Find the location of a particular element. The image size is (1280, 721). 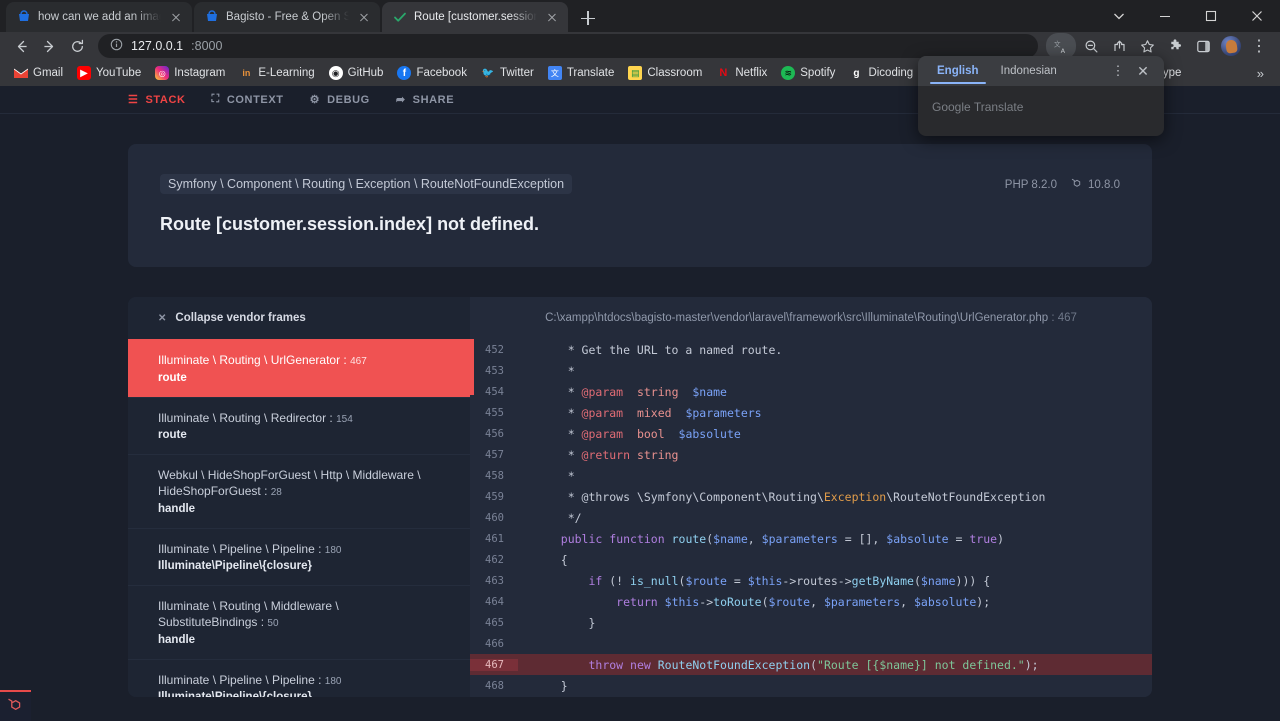

bookmark-instagram: ◎ Instagram is located at coordinates (190, 73).